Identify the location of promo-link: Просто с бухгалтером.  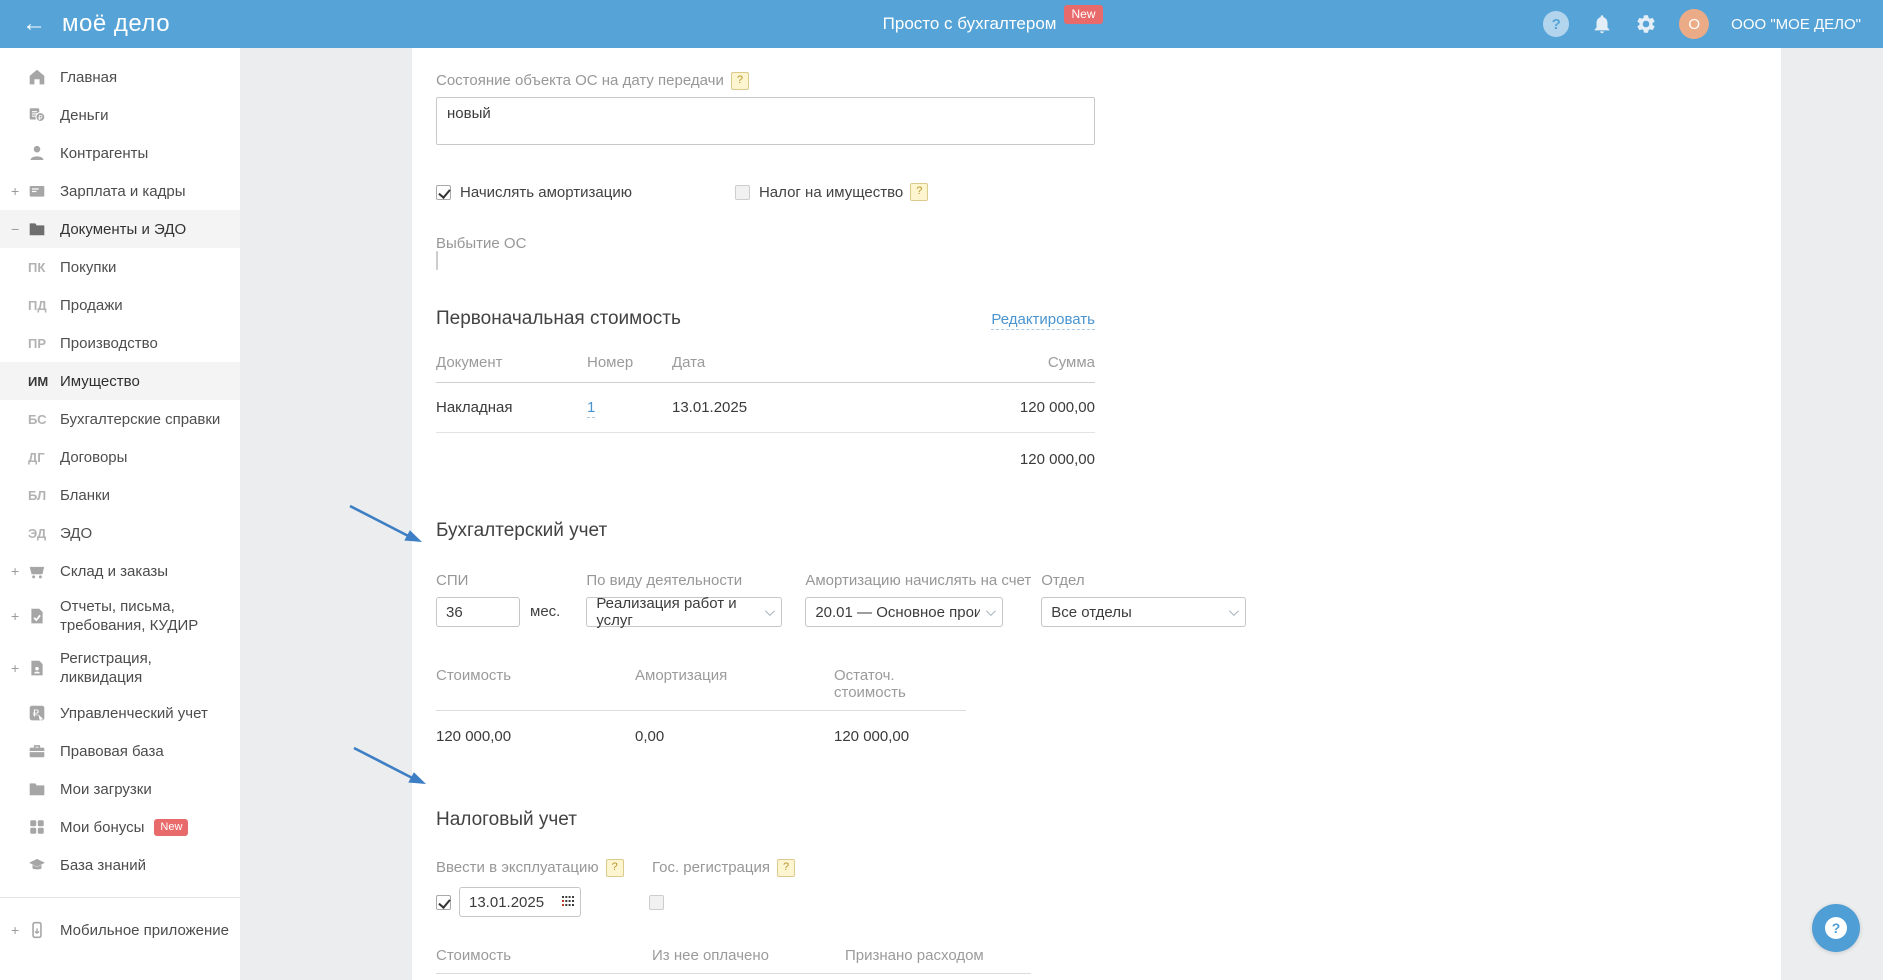
(970, 24).